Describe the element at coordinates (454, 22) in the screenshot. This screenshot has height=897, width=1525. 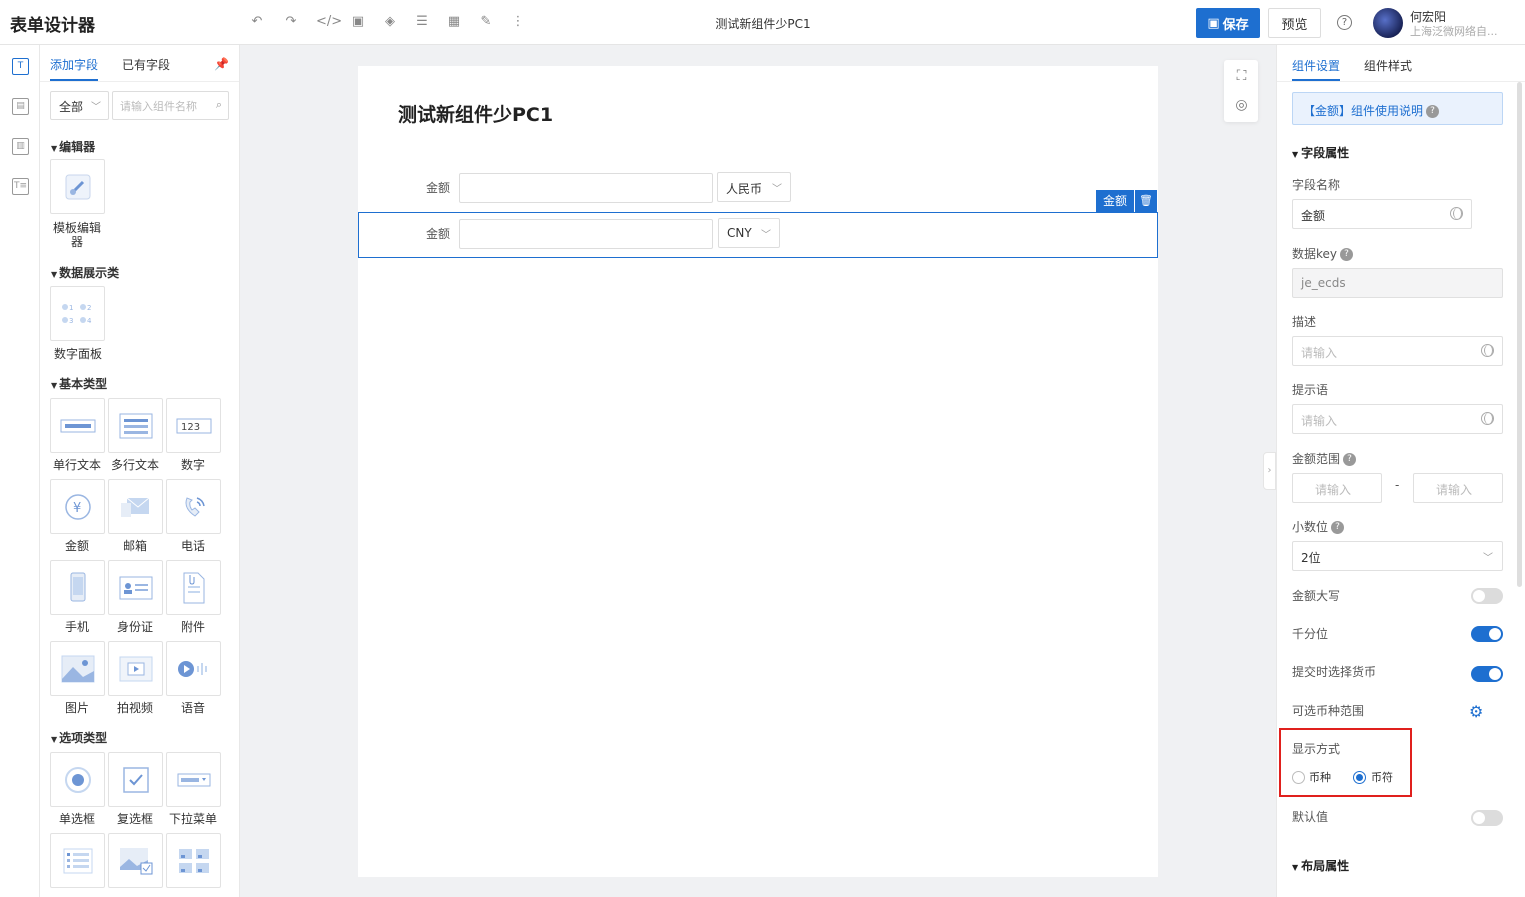
I see `chart-icon: ▦` at that location.